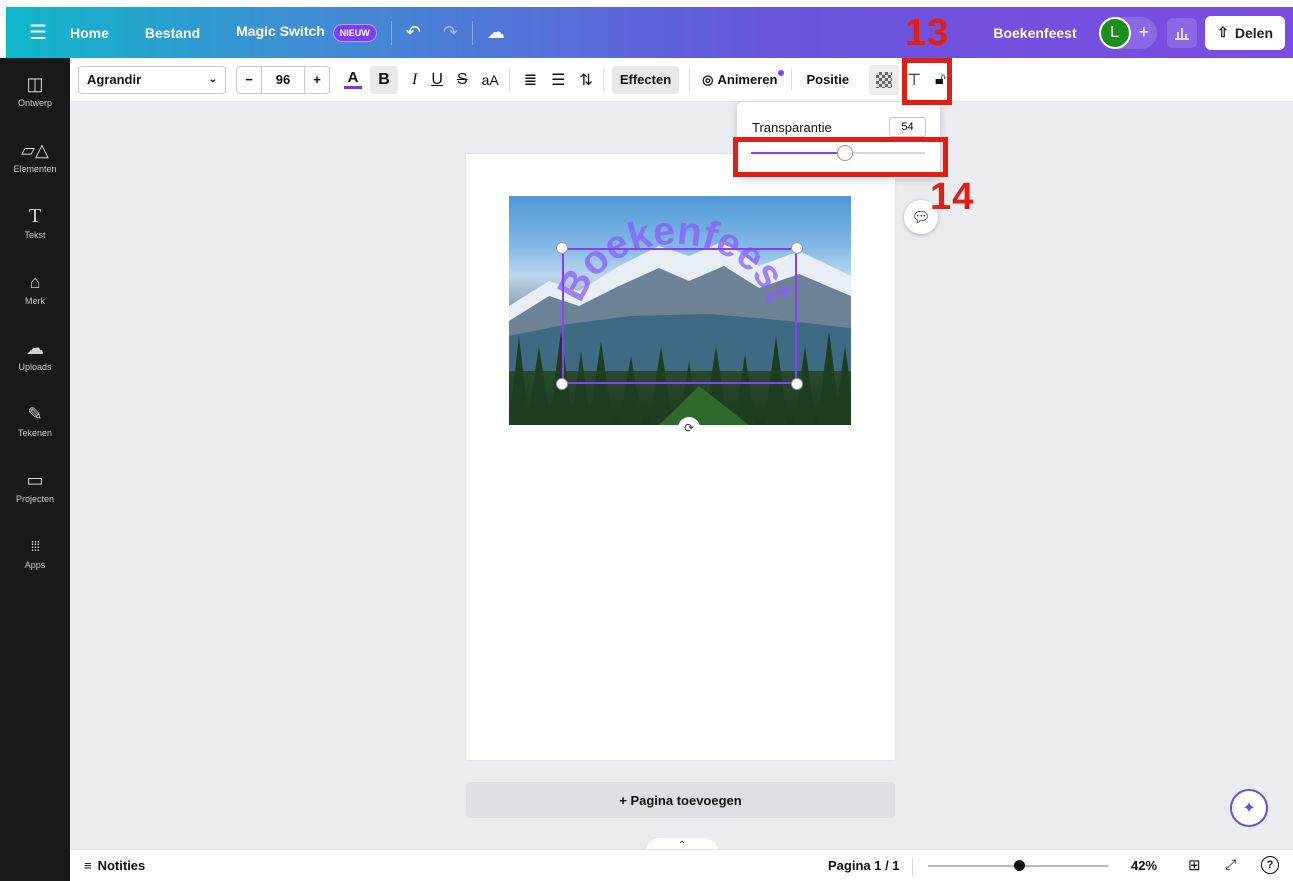 This screenshot has height=881, width=1293. Describe the element at coordinates (450, 32) in the screenshot. I see `redo-icon: ↷` at that location.